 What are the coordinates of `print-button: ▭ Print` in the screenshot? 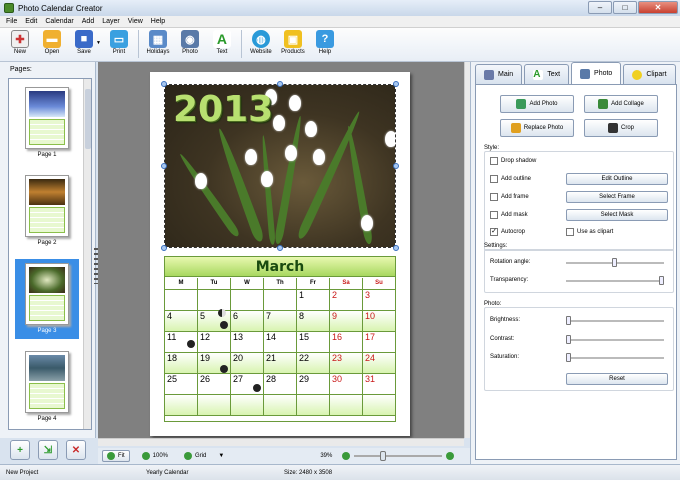 It's located at (119, 44).